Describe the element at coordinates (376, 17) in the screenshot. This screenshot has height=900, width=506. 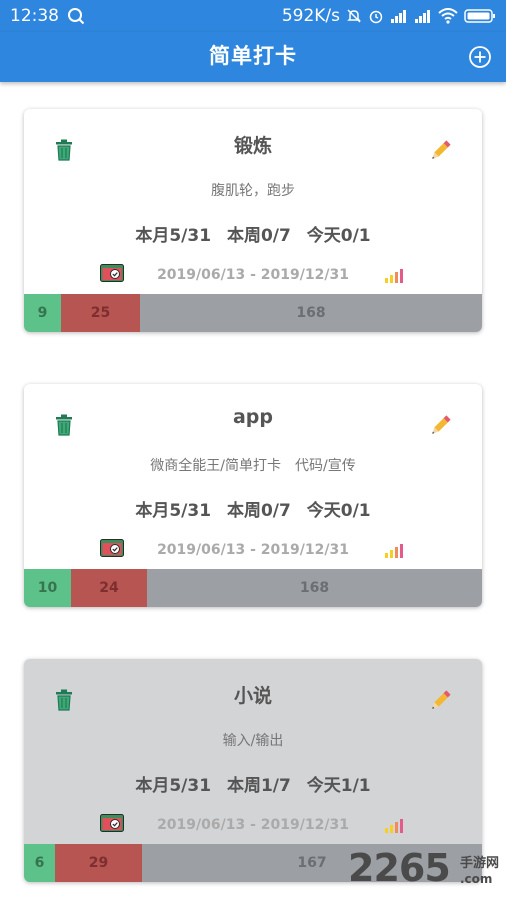
I see `alarm-icon` at that location.